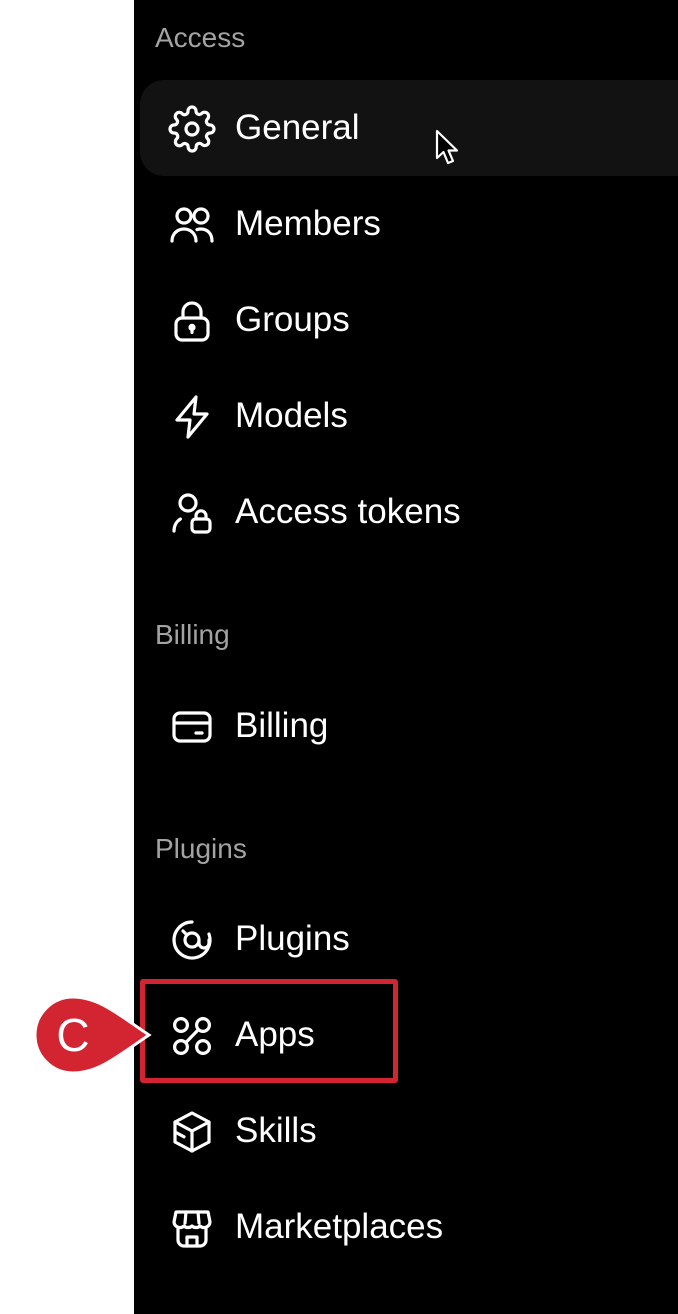  What do you see at coordinates (282, 725) in the screenshot?
I see `sidebar-item-label: Billing` at bounding box center [282, 725].